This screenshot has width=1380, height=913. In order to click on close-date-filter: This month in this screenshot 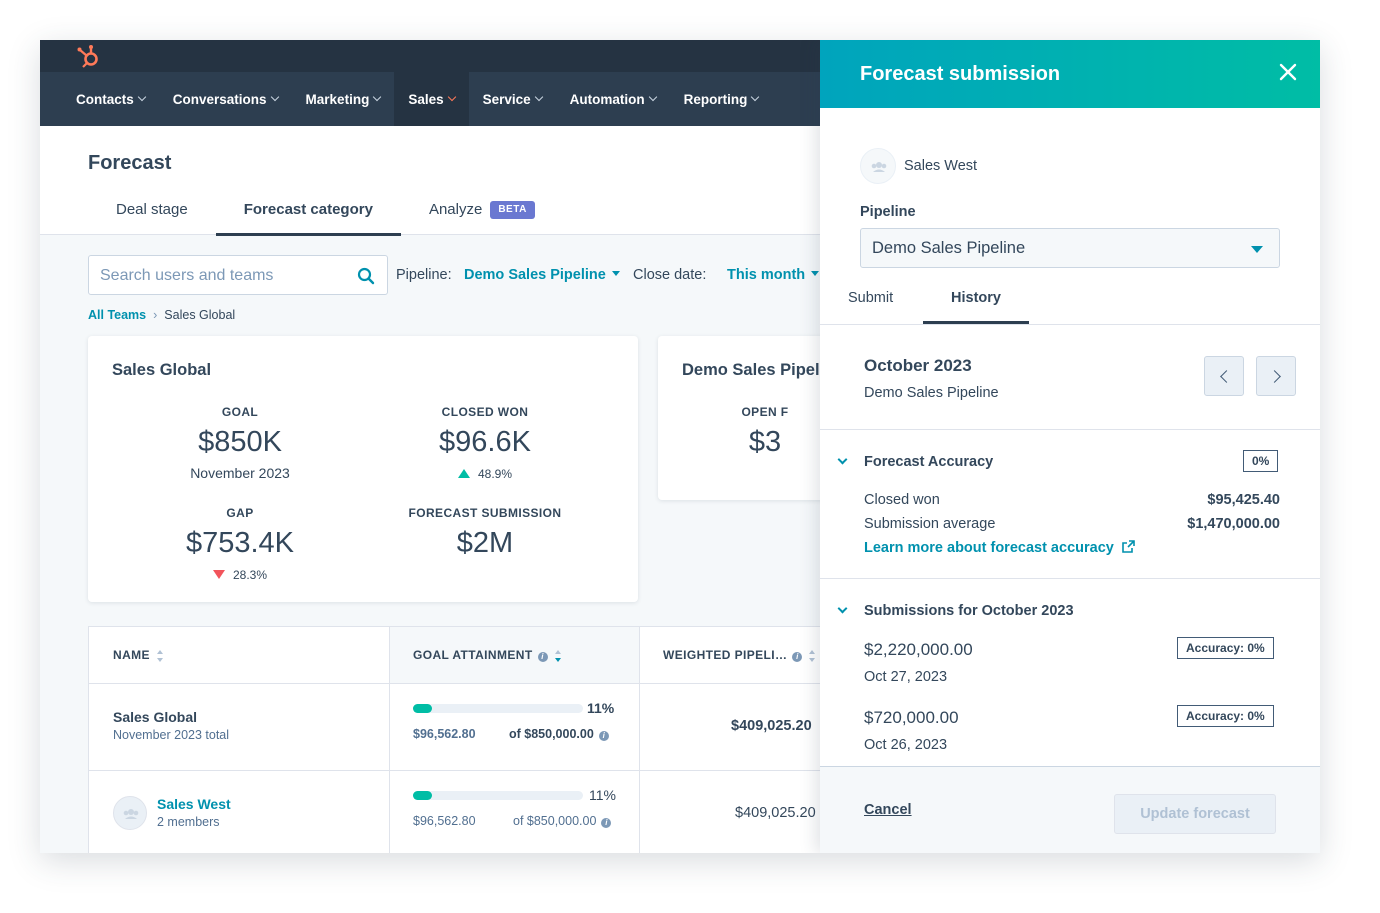, I will do `click(773, 275)`.